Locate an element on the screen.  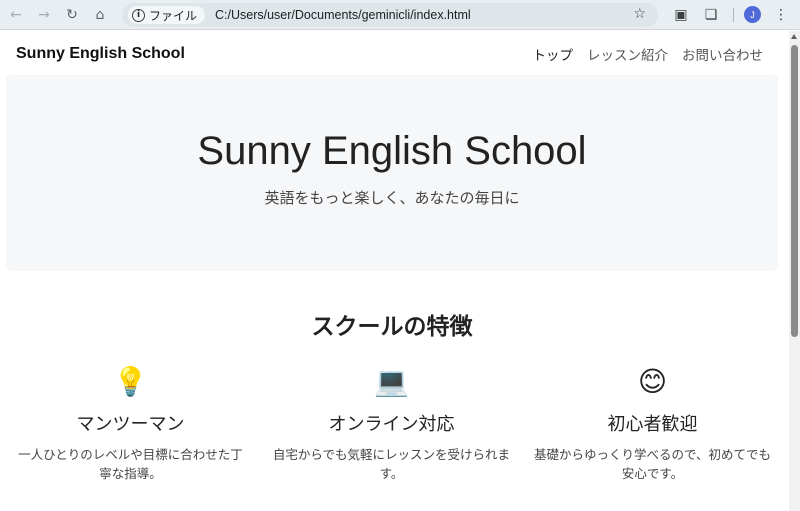
feature-text: 一人ひとりのレベルや目標に合わせた丁寧な指導。 is located at coordinates (130, 464).